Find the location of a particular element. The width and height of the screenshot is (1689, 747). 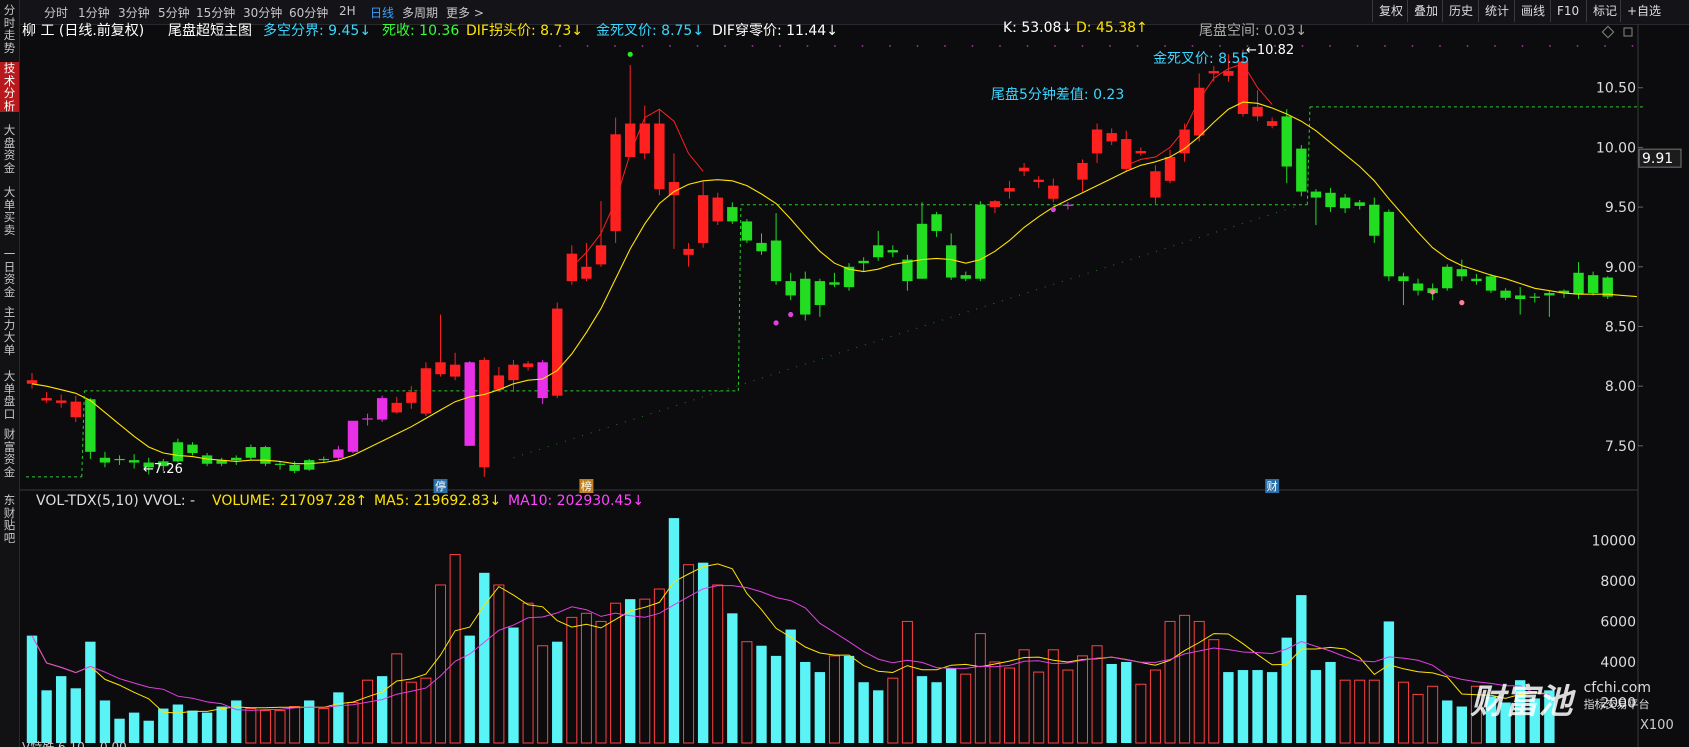

legend-value: 尾盘空间: 0.03↓ is located at coordinates (1253, 31).